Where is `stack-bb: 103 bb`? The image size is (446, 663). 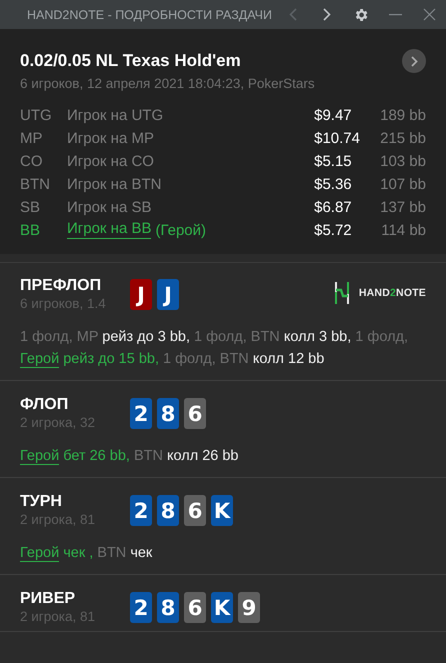 stack-bb: 103 bb is located at coordinates (403, 162).